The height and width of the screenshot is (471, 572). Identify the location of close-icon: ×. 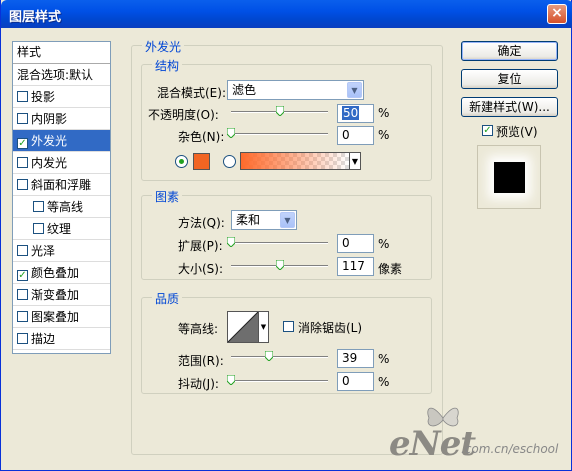
(557, 13).